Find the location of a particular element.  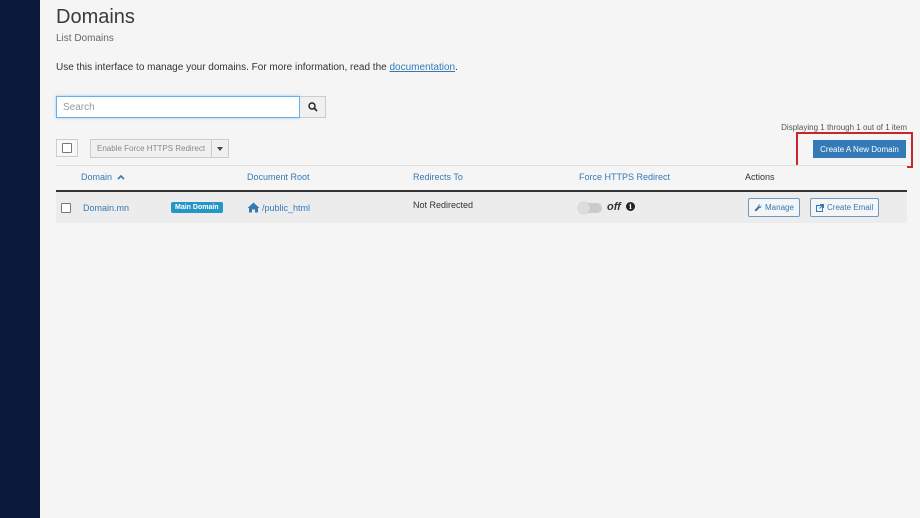

document-root-link: /public_html is located at coordinates (278, 207).